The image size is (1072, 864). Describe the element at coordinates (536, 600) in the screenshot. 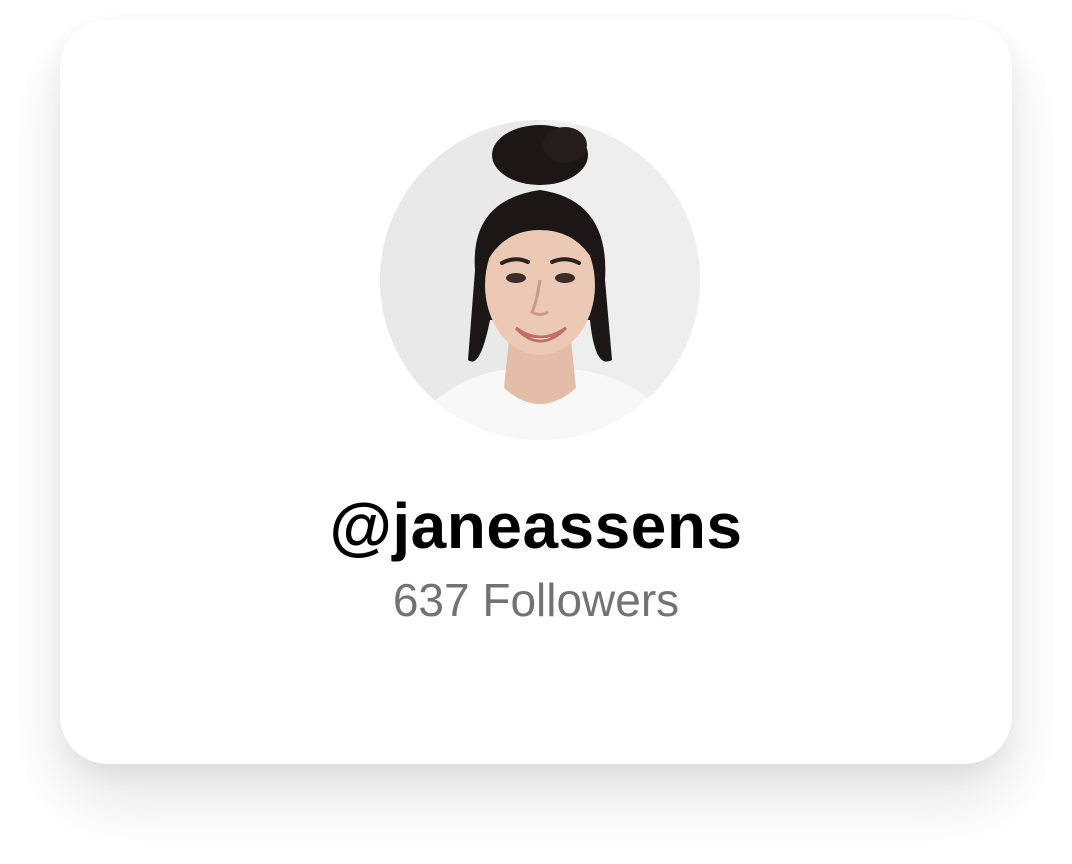

I see `followers-count: 637 Followers` at that location.